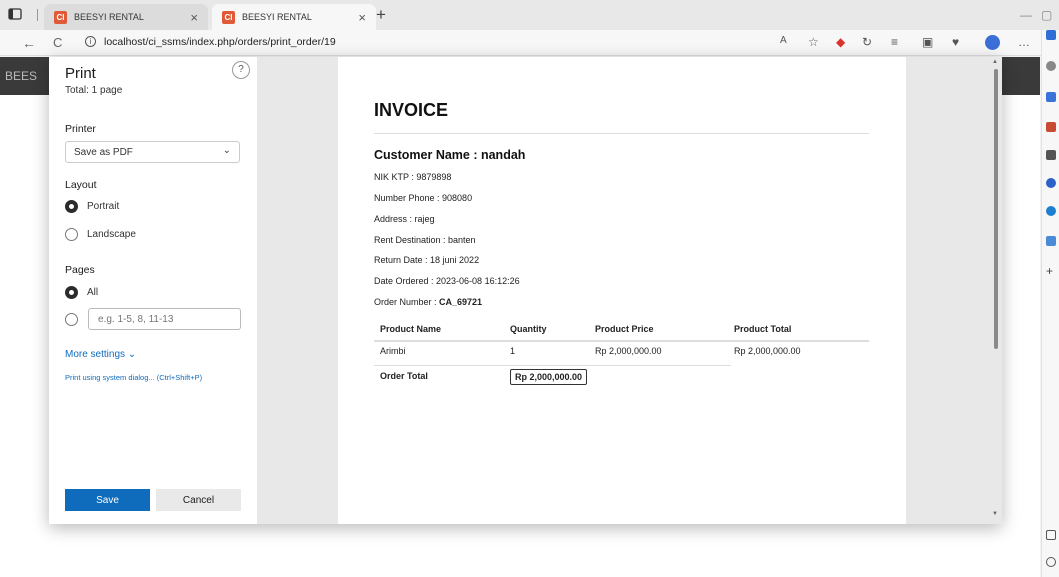 This screenshot has height=577, width=1059. I want to click on printer-value: Save as PDF, so click(103, 152).